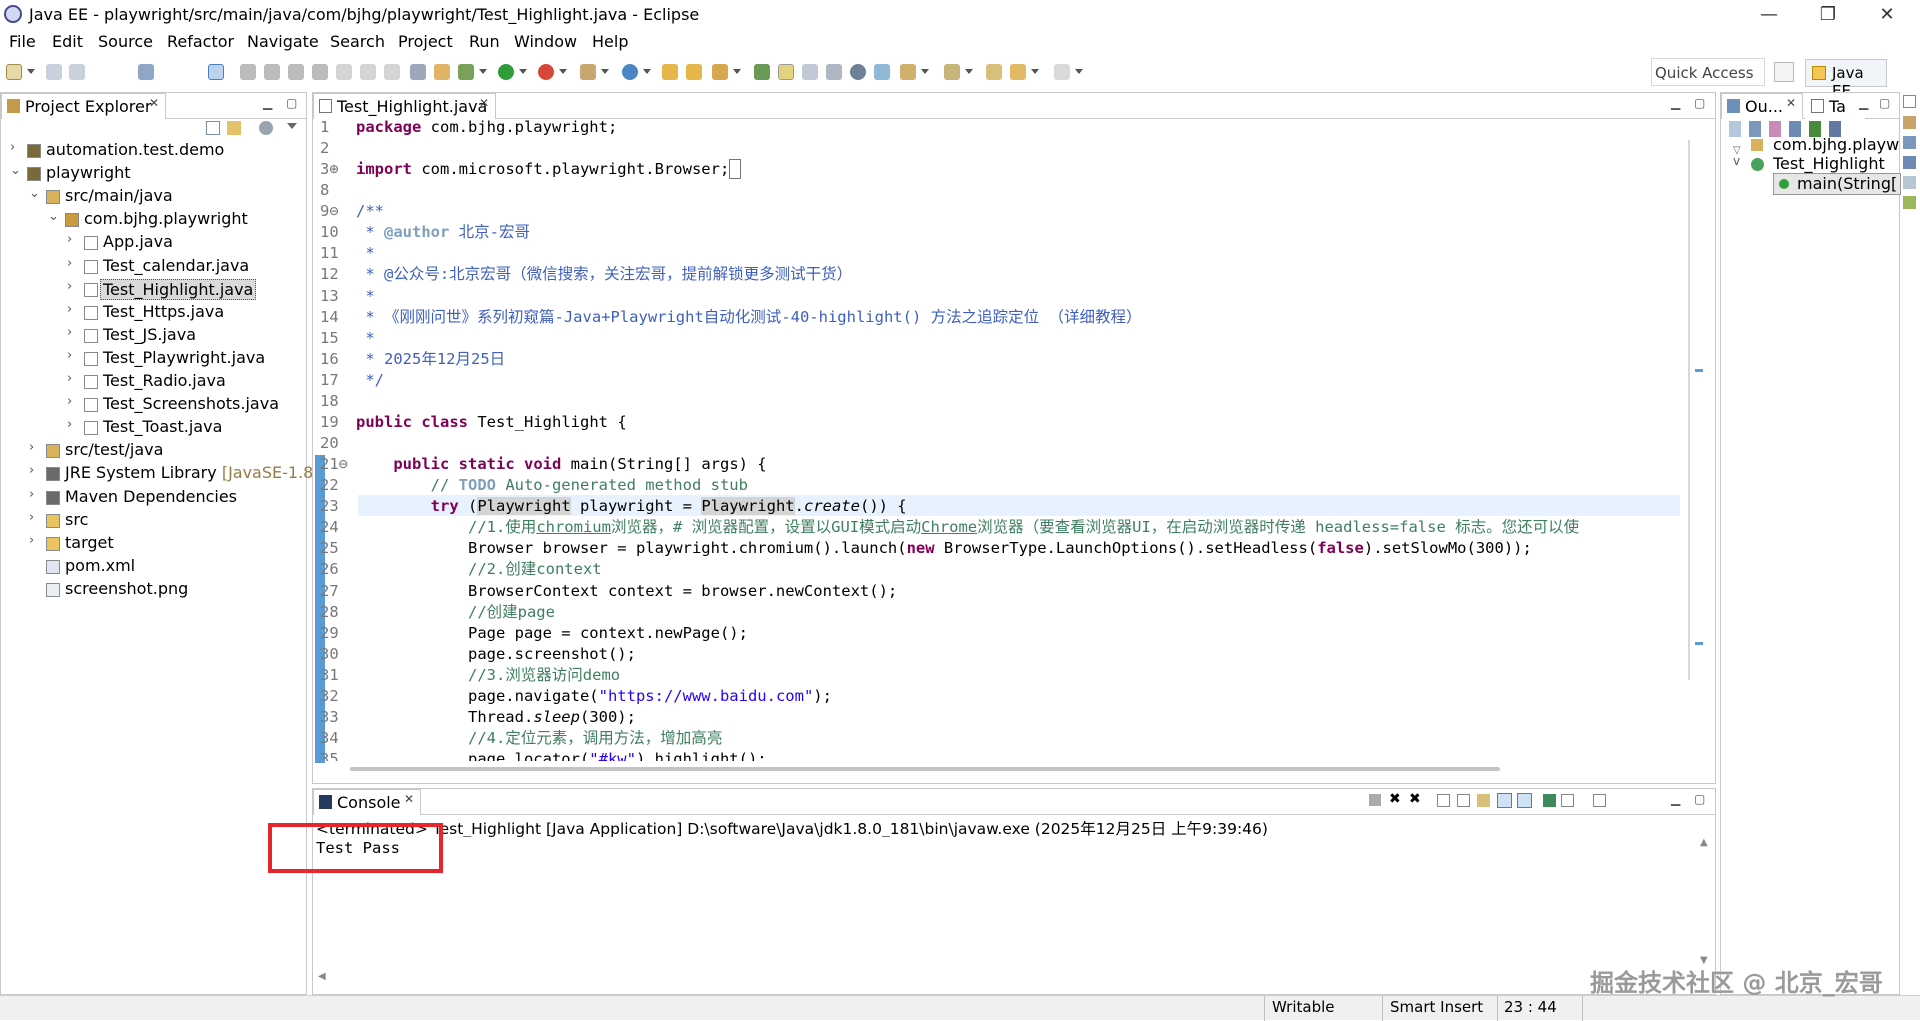 This screenshot has height=1021, width=1920. Describe the element at coordinates (160, 474) in the screenshot. I see `tree-item: › JRE System Library [JavaSE-1.8]` at that location.